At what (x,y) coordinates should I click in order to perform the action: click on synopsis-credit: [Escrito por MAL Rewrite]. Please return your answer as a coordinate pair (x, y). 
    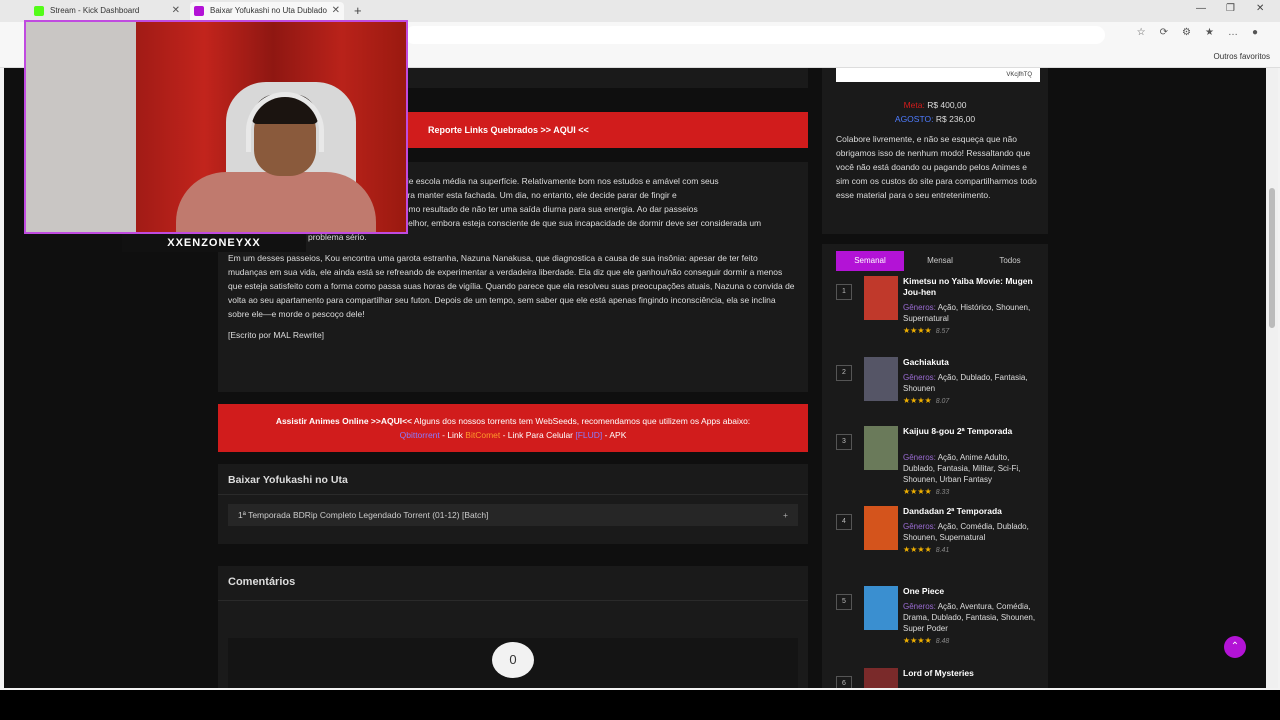
    Looking at the image, I should click on (276, 335).